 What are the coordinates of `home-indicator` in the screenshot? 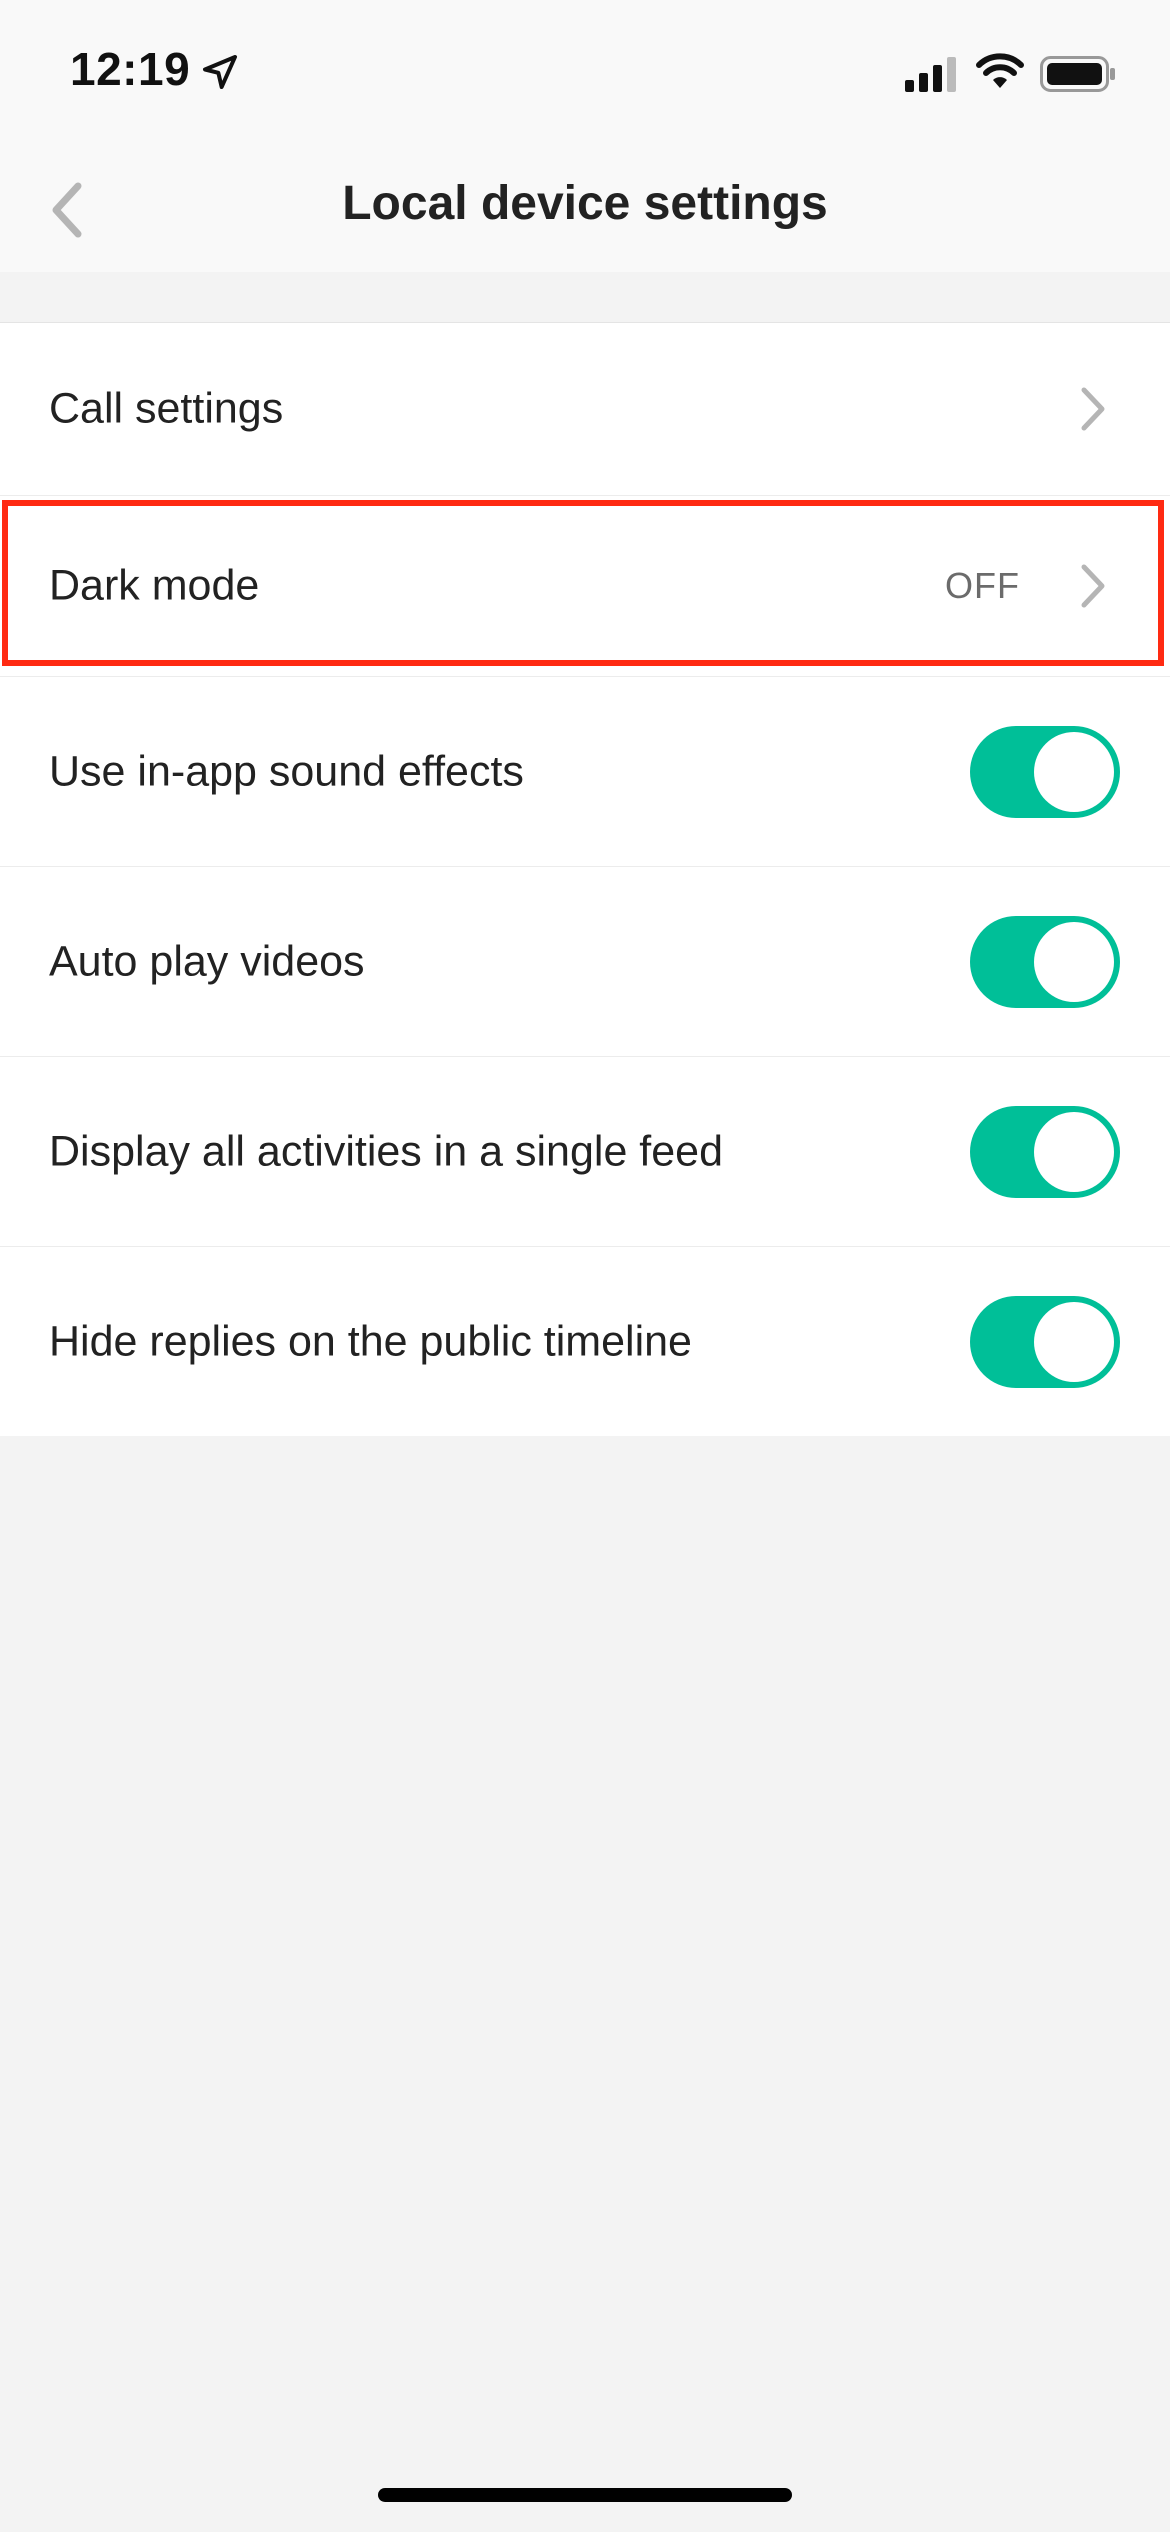 It's located at (585, 2495).